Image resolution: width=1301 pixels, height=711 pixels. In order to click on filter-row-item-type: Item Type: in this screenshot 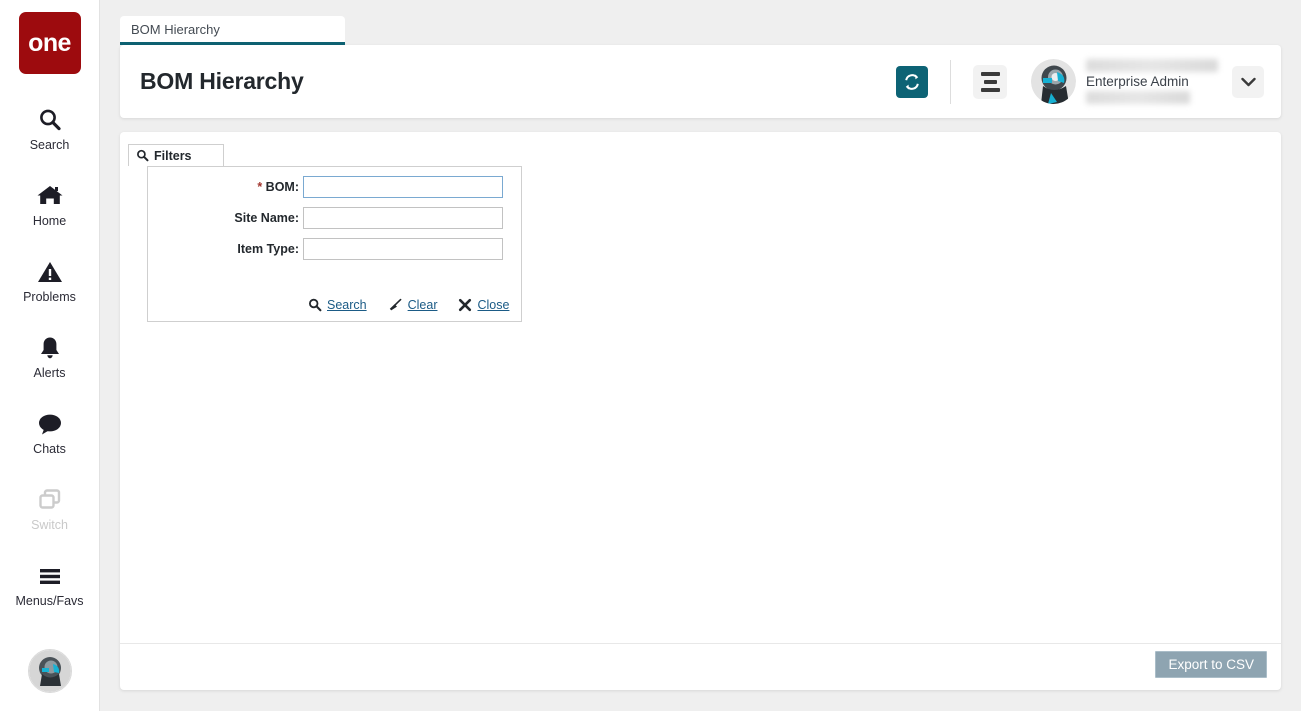, I will do `click(334, 249)`.